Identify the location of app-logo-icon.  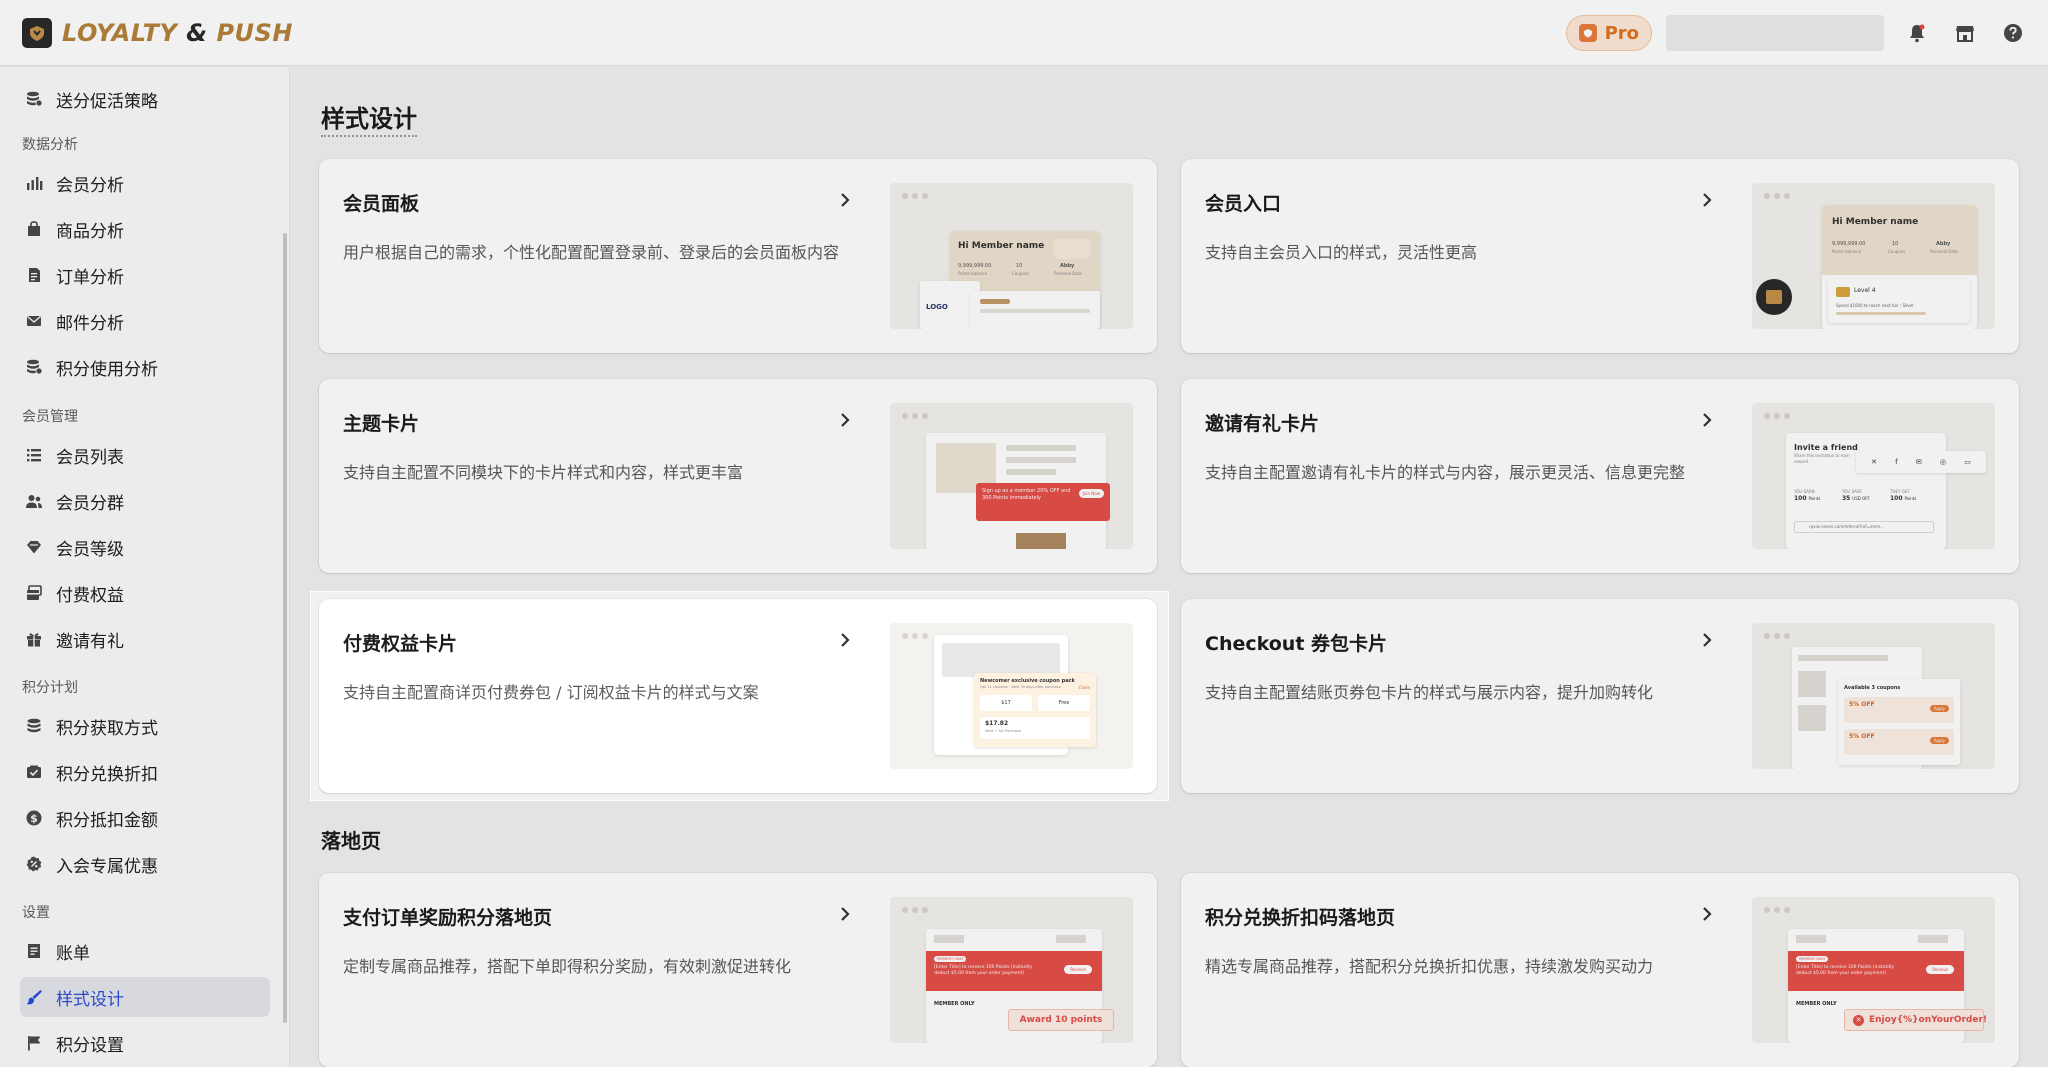
(37, 32).